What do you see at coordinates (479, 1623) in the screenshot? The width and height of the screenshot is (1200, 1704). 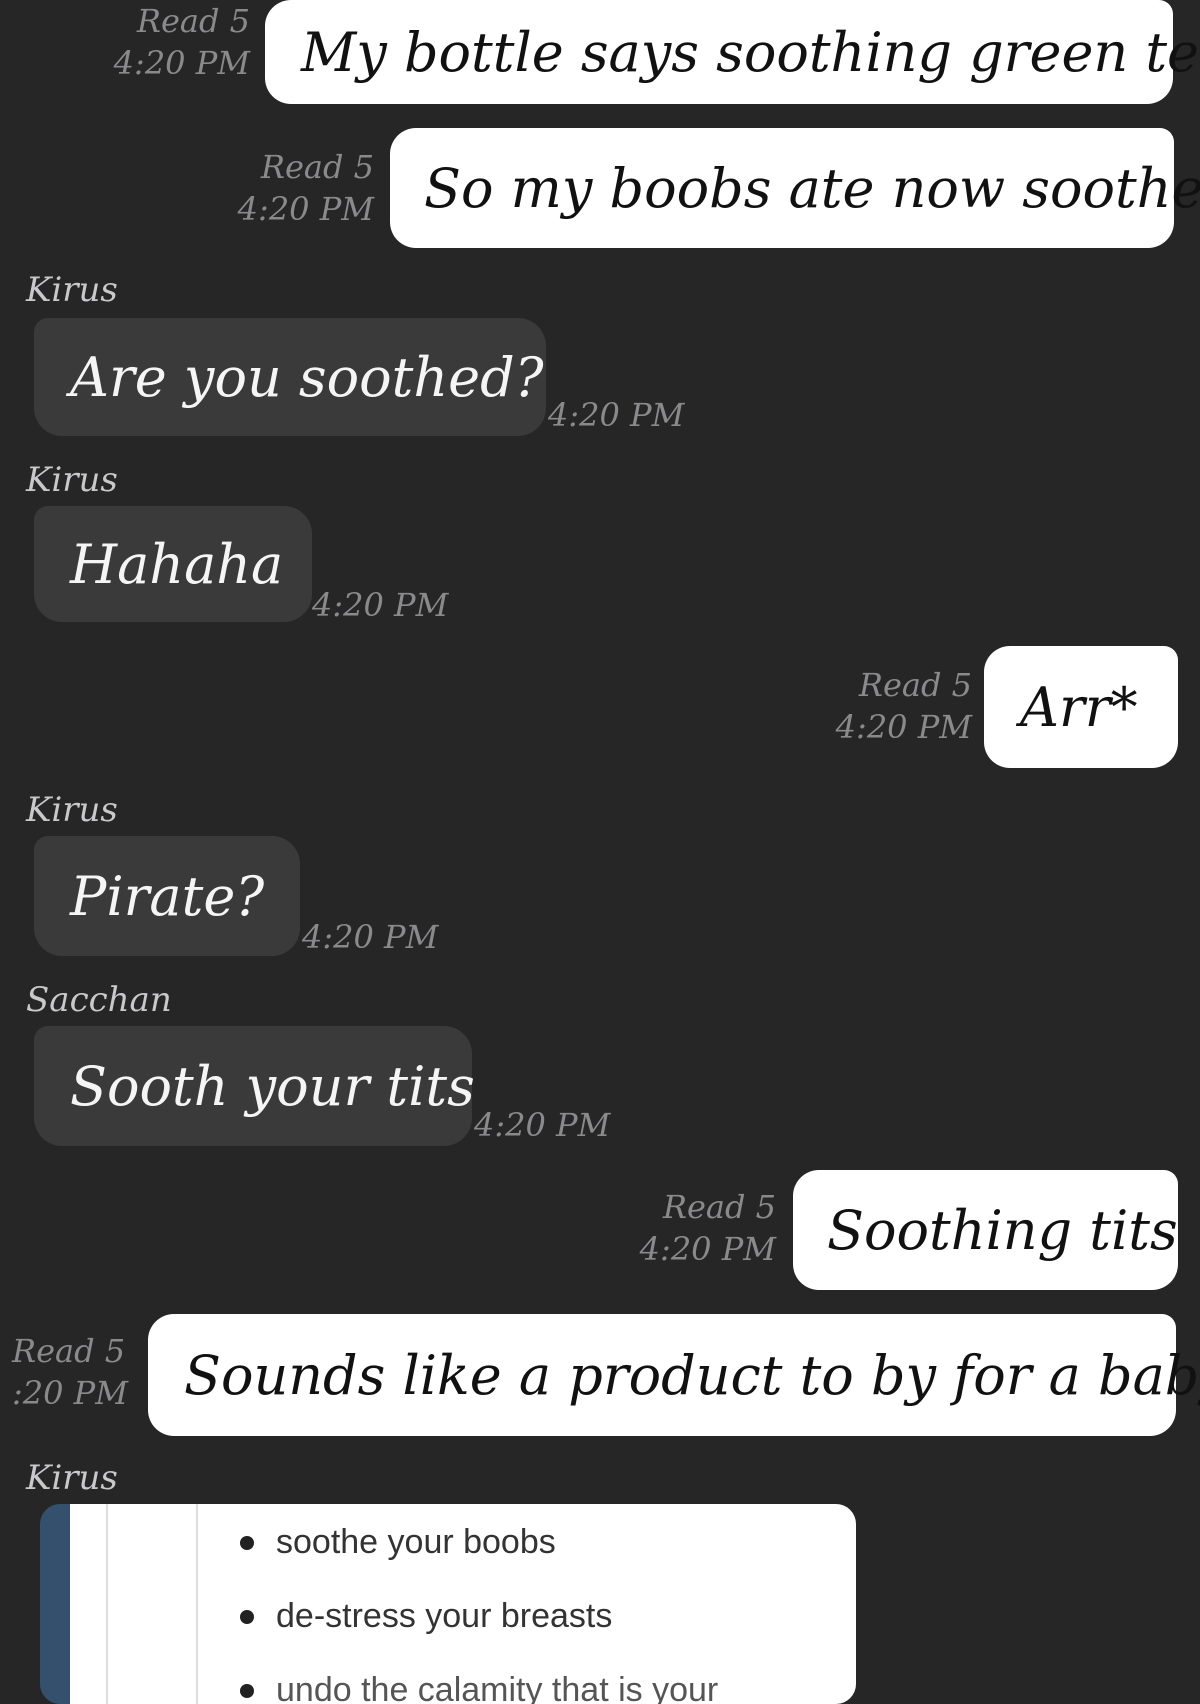 I see `list-item: de-stress your breasts` at bounding box center [479, 1623].